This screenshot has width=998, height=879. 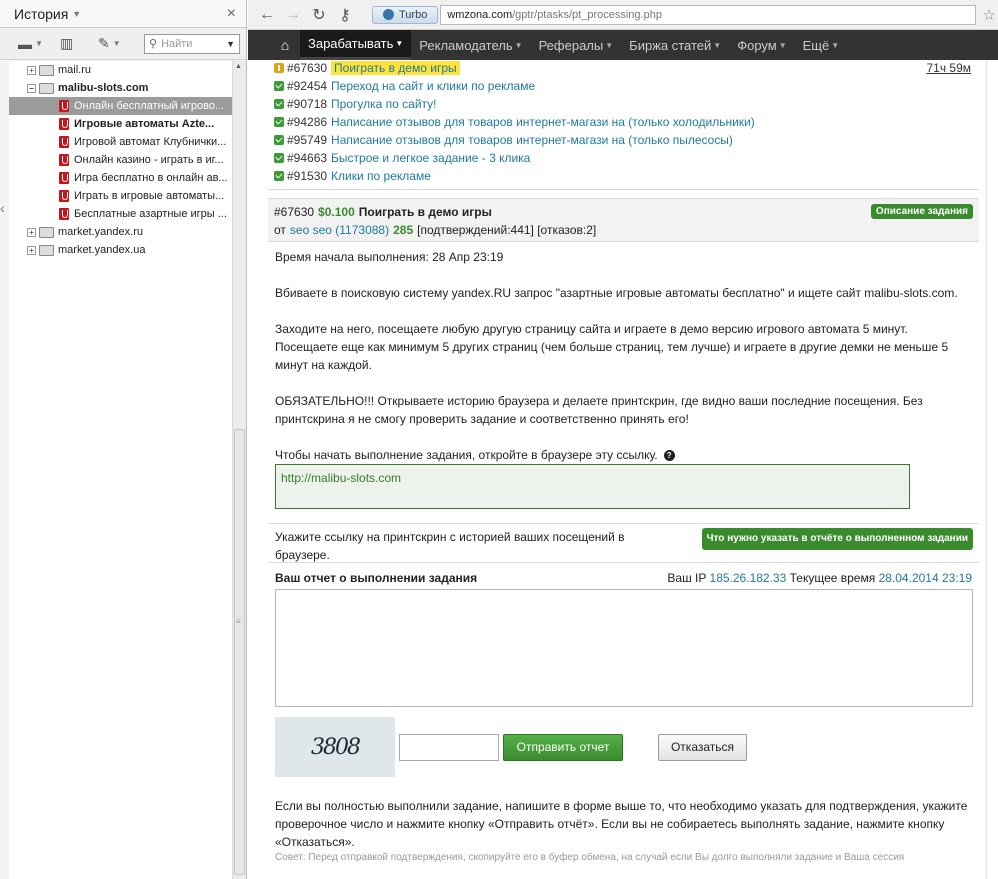 What do you see at coordinates (339, 230) in the screenshot?
I see `author-link: seo seo (1173088)` at bounding box center [339, 230].